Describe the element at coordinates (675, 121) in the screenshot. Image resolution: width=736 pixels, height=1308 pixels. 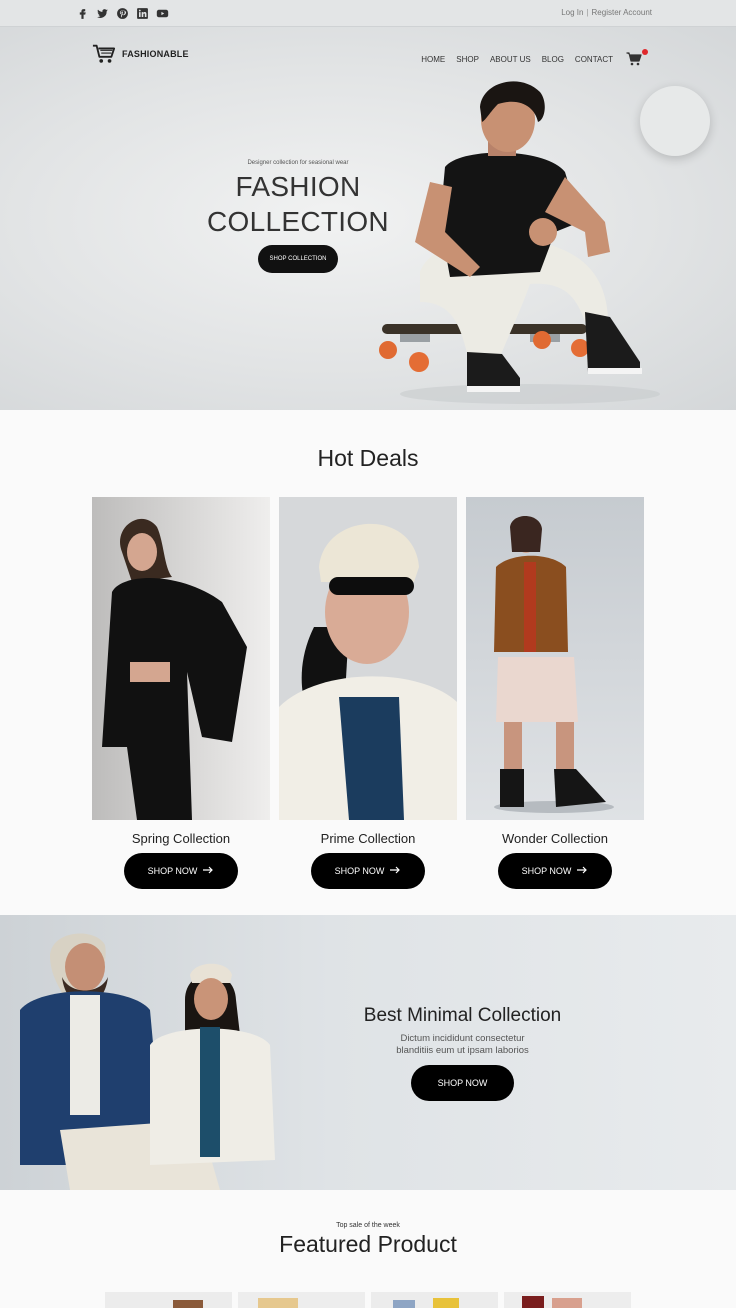
I see `floating-action-button` at that location.